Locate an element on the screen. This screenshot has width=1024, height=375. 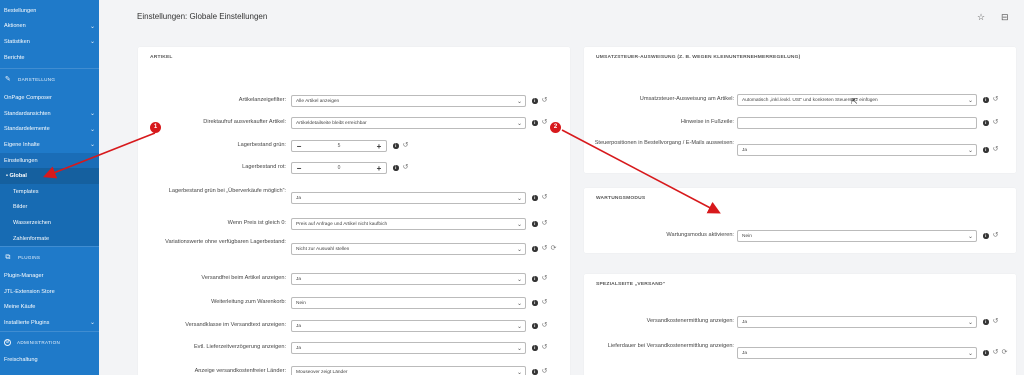
number-stepper: −0 + is located at coordinates (339, 168).